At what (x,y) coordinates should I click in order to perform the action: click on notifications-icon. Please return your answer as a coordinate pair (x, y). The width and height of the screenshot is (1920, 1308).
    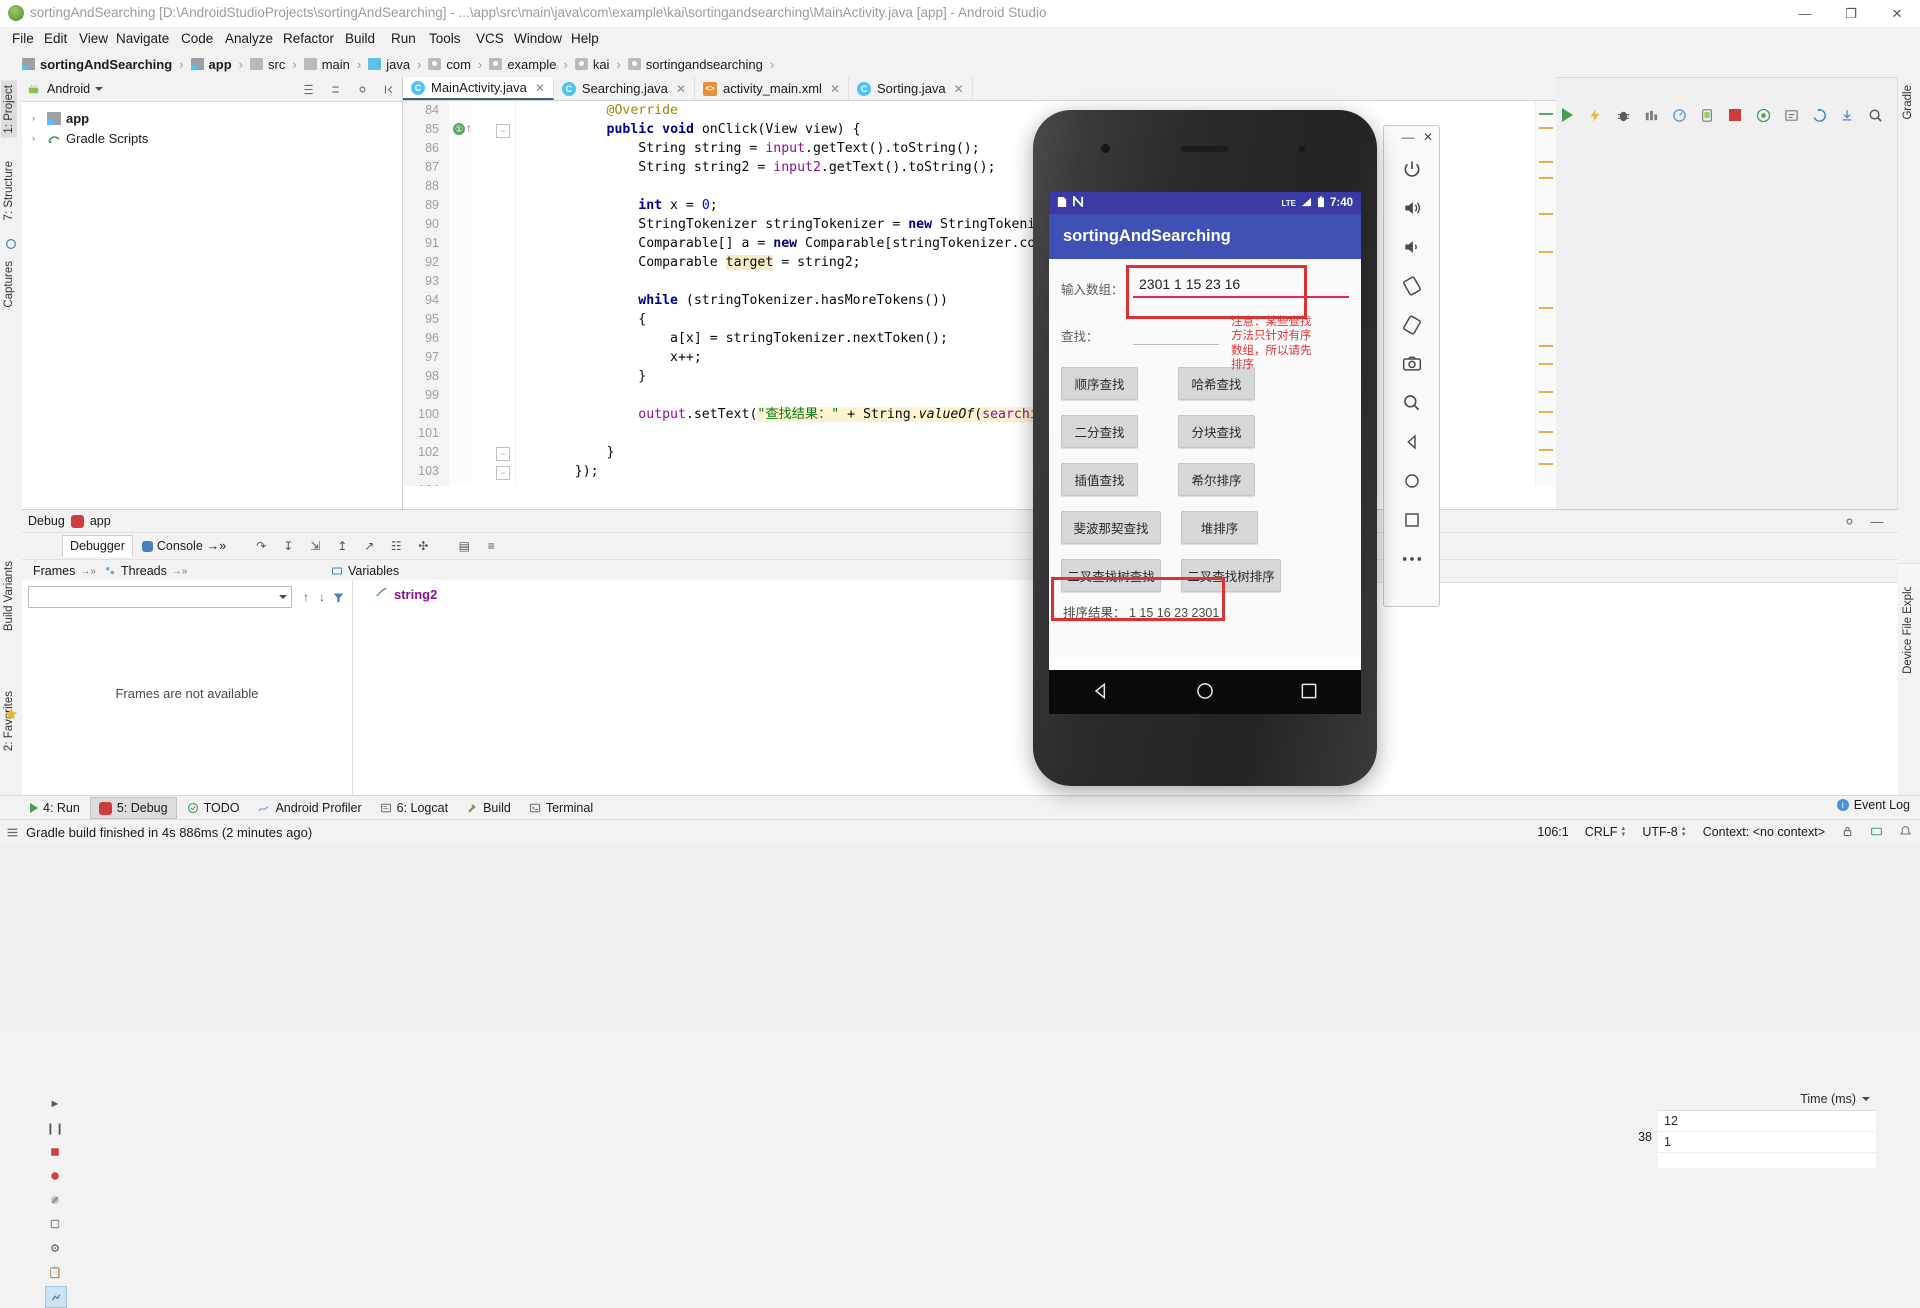
    Looking at the image, I should click on (1905, 831).